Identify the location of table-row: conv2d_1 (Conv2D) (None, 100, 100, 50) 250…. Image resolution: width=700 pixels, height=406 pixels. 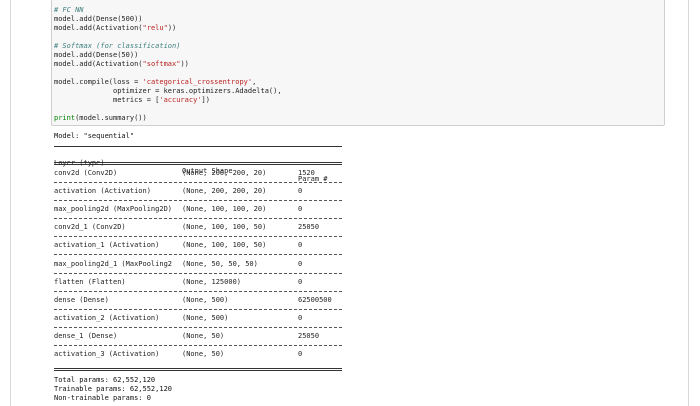
(198, 227).